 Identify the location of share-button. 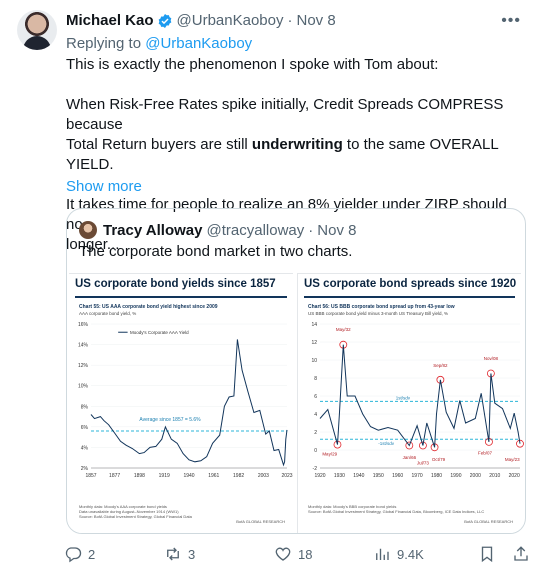
(524, 554).